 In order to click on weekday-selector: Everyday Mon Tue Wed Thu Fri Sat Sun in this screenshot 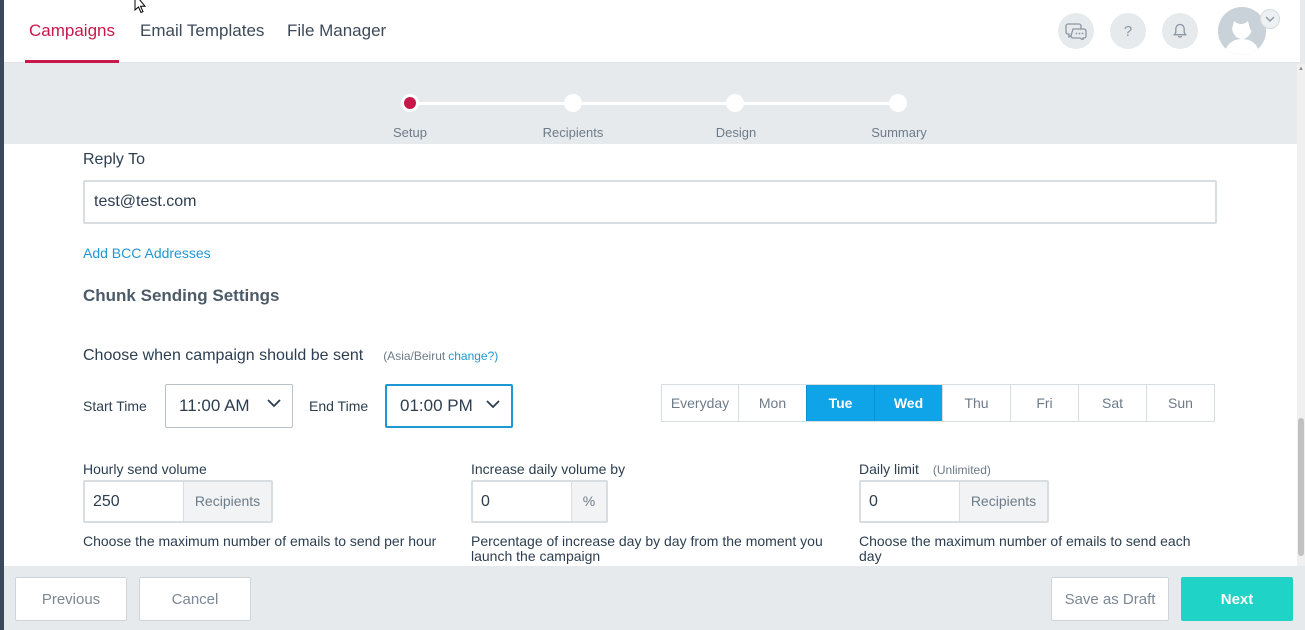, I will do `click(938, 403)`.